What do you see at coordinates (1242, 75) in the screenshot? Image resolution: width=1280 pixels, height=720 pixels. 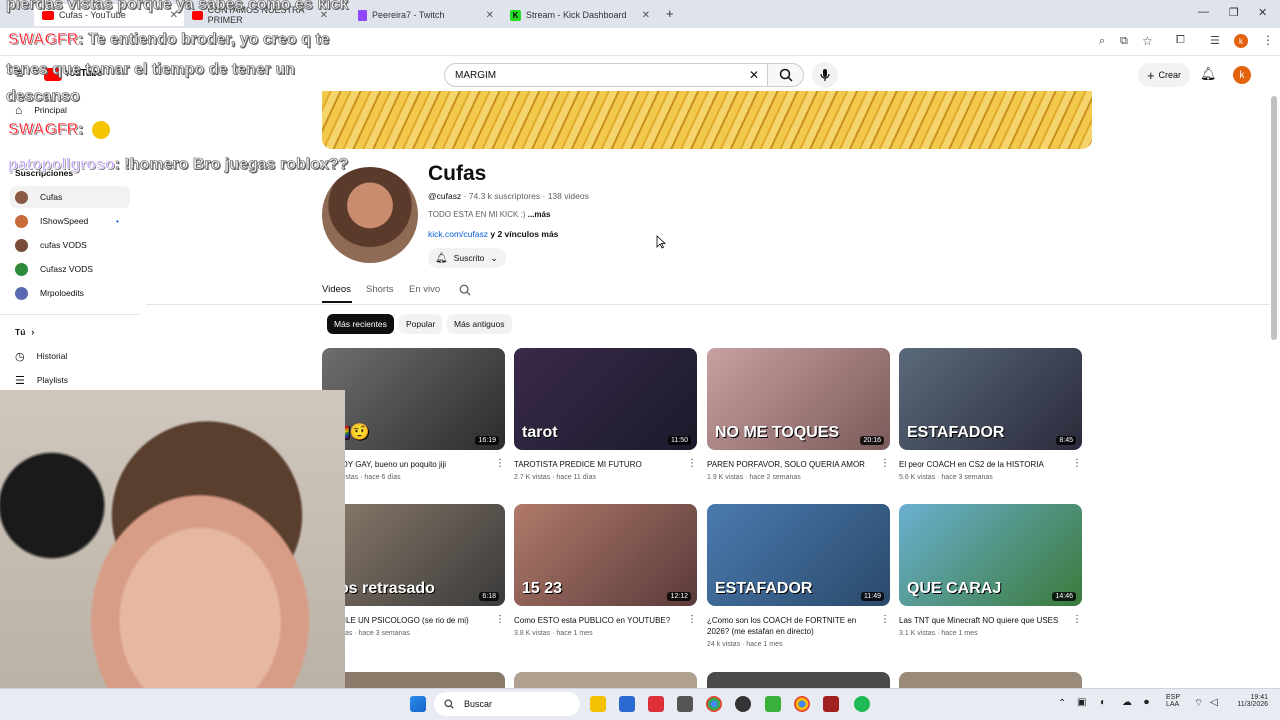 I see `account-avatar: k` at bounding box center [1242, 75].